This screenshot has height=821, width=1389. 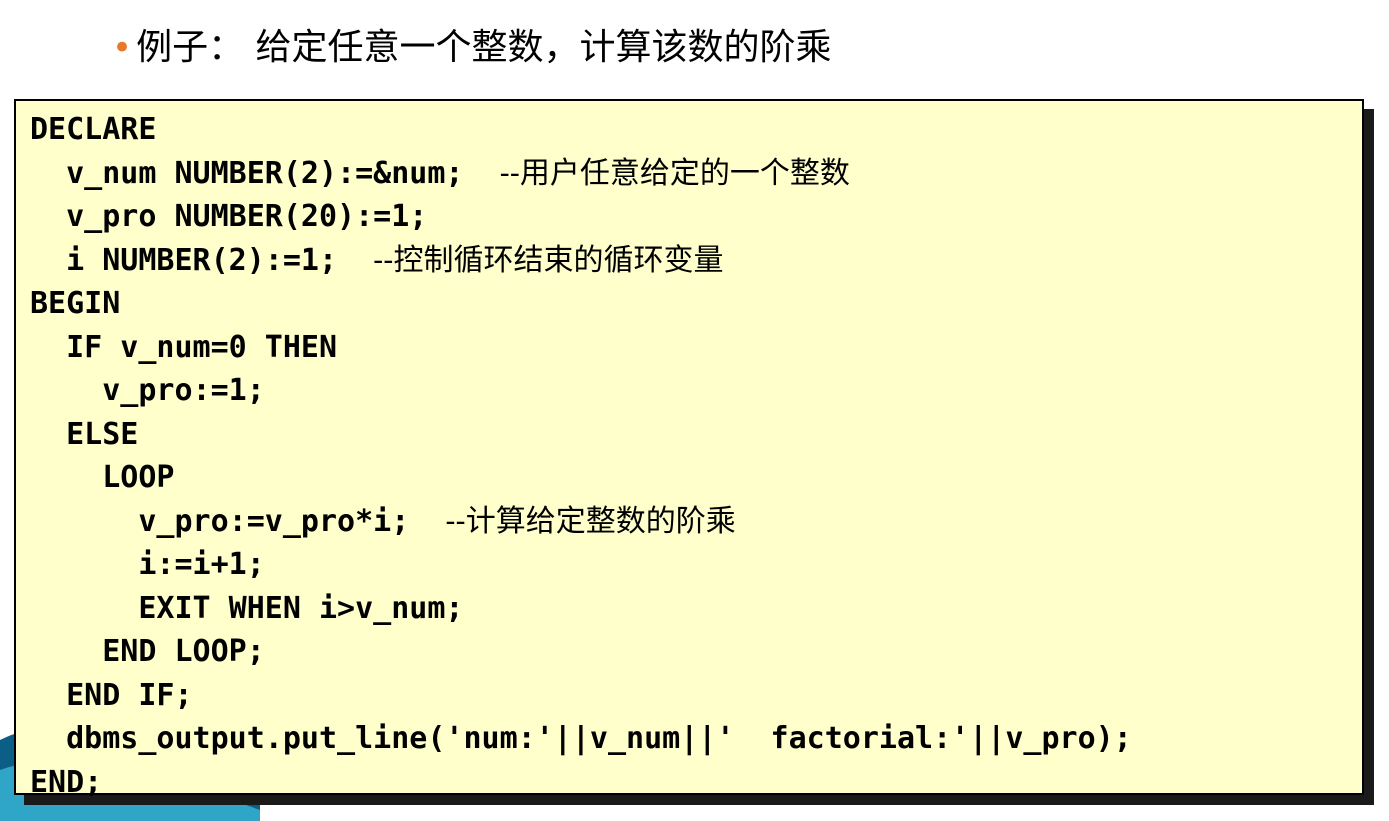 What do you see at coordinates (581, 217) in the screenshot?
I see `code-line: v_pro NUMBER(20):=1;` at bounding box center [581, 217].